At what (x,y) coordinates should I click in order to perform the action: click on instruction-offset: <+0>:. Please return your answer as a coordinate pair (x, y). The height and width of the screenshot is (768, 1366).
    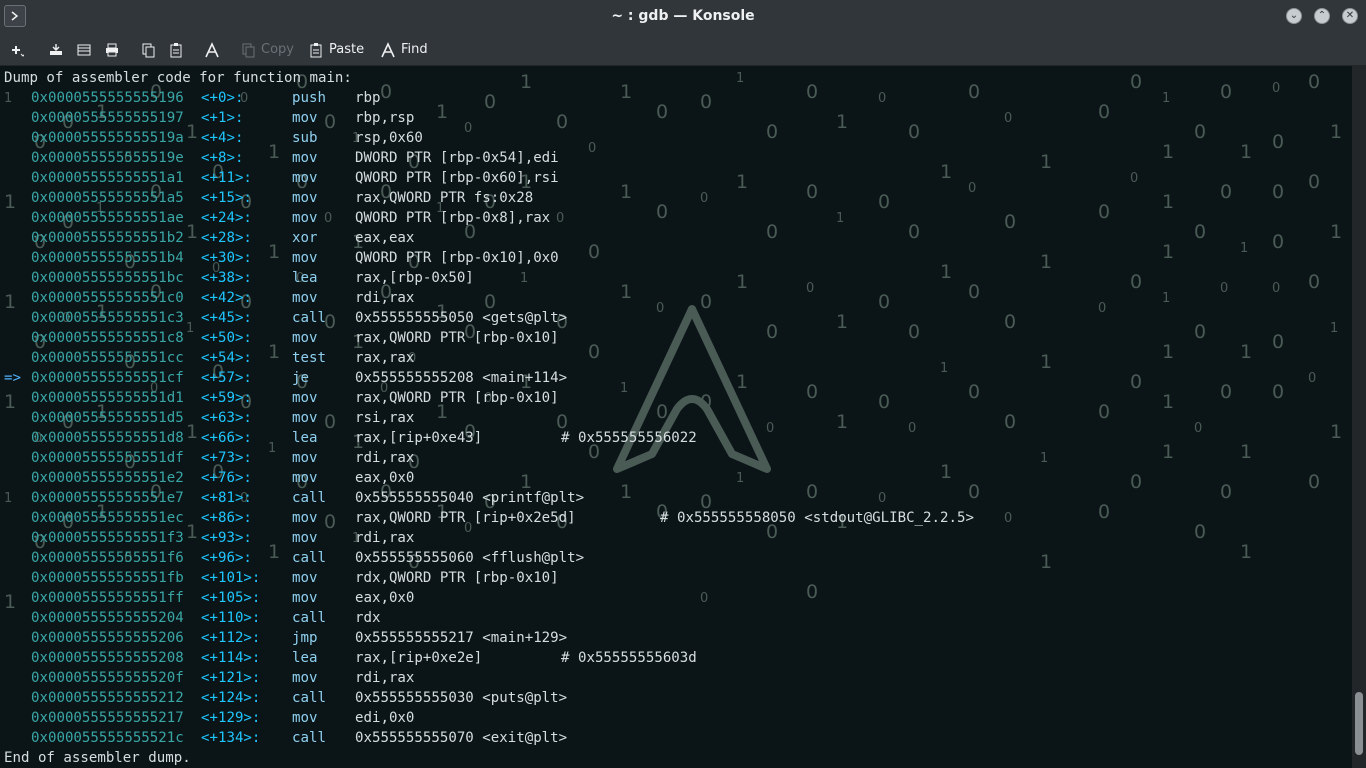
    Looking at the image, I should click on (222, 98).